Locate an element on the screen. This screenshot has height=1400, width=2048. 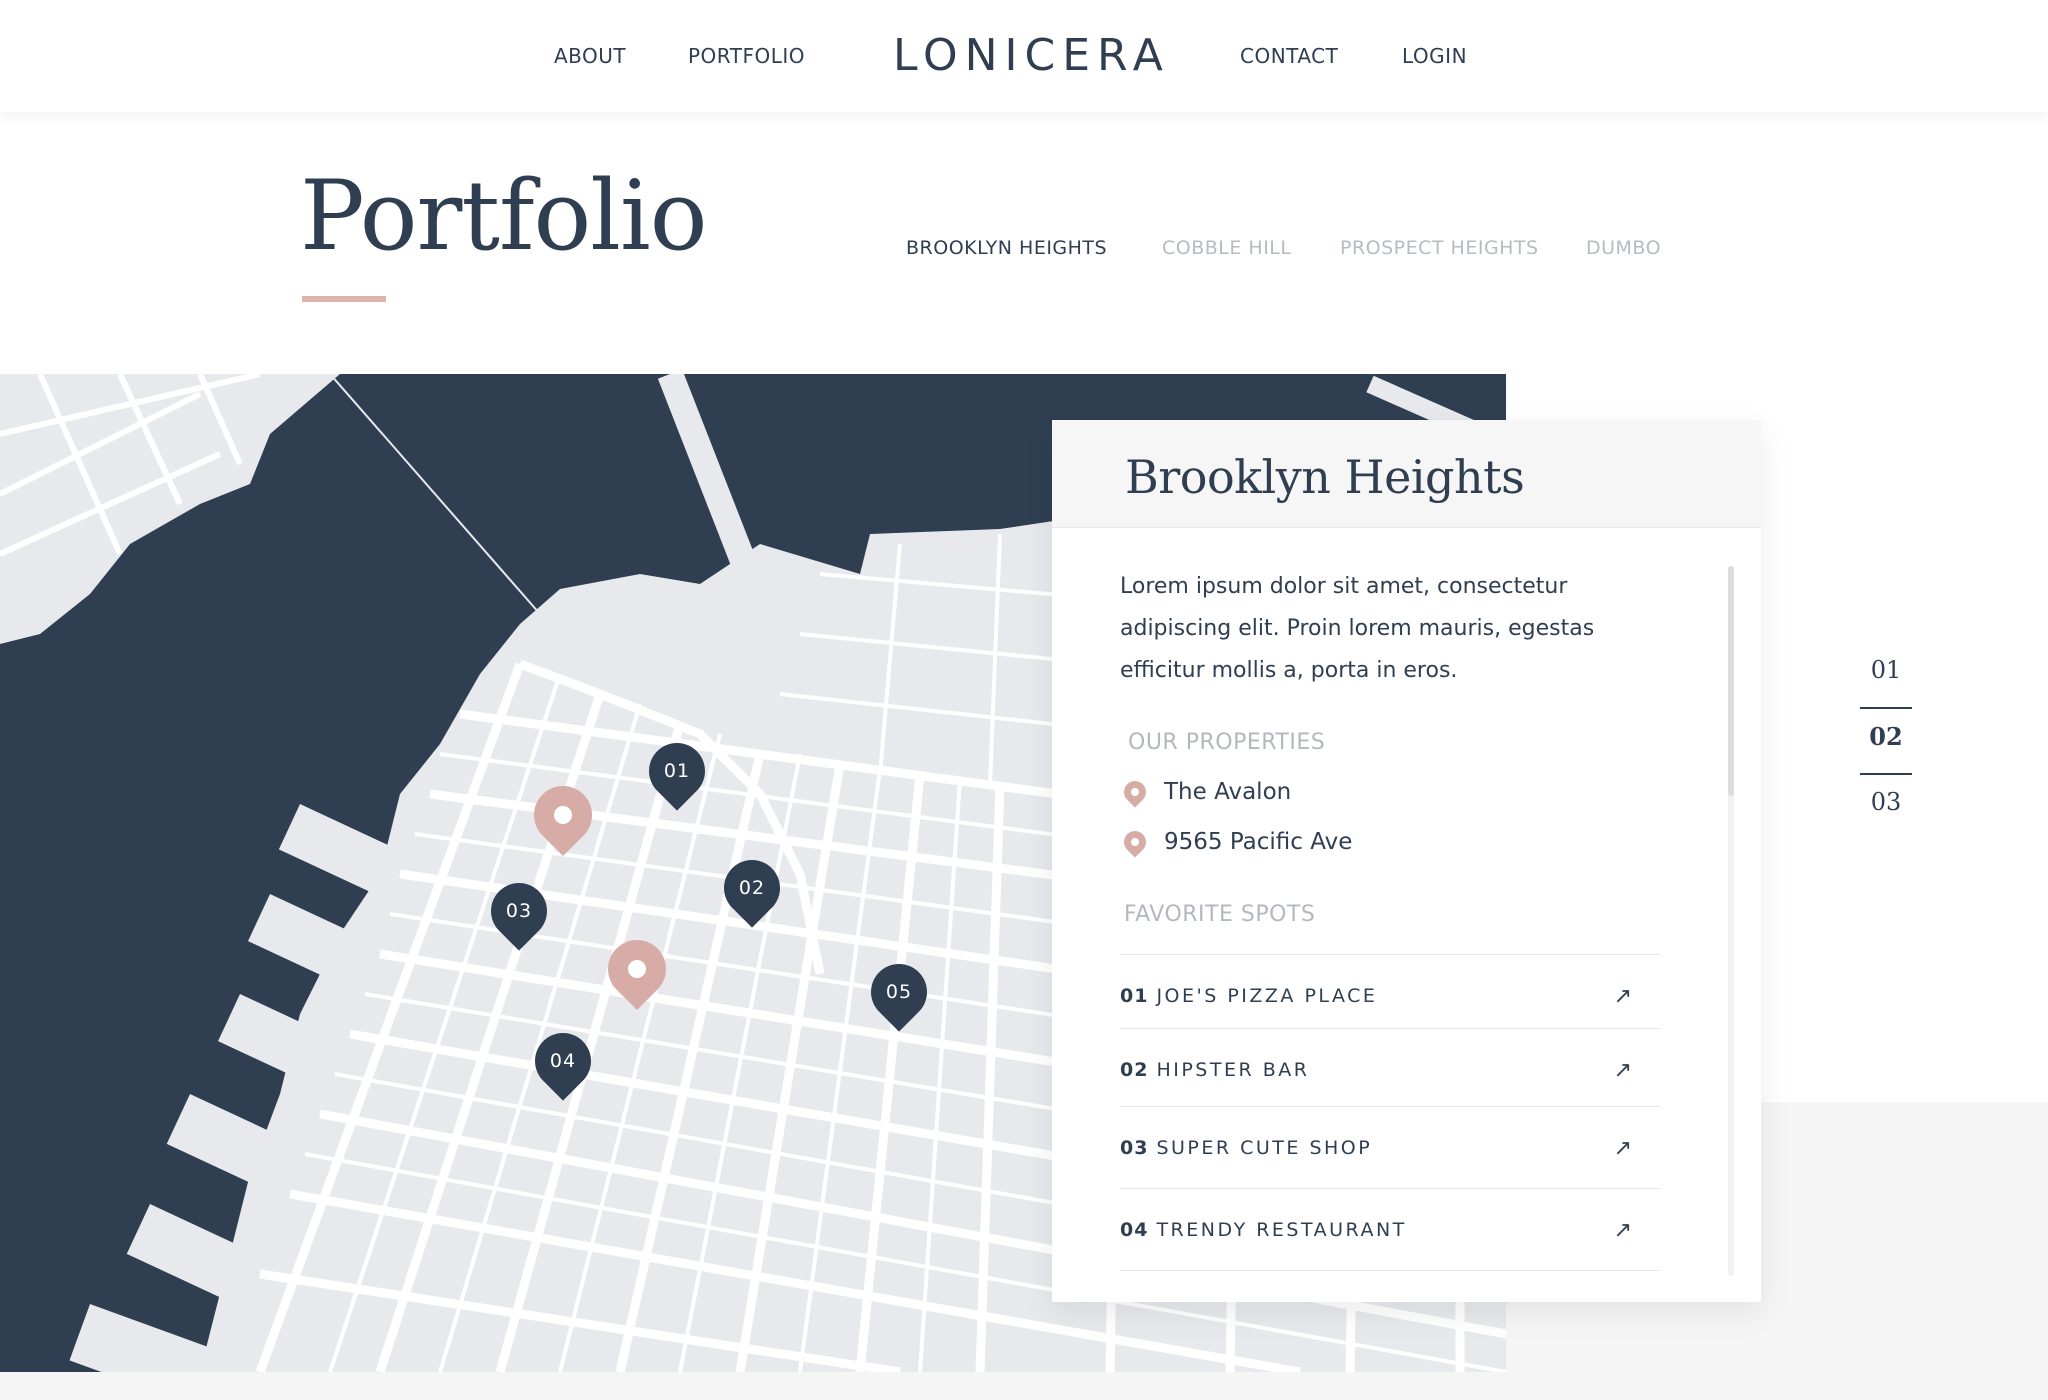
property-name: The Avalon is located at coordinates (1228, 792).